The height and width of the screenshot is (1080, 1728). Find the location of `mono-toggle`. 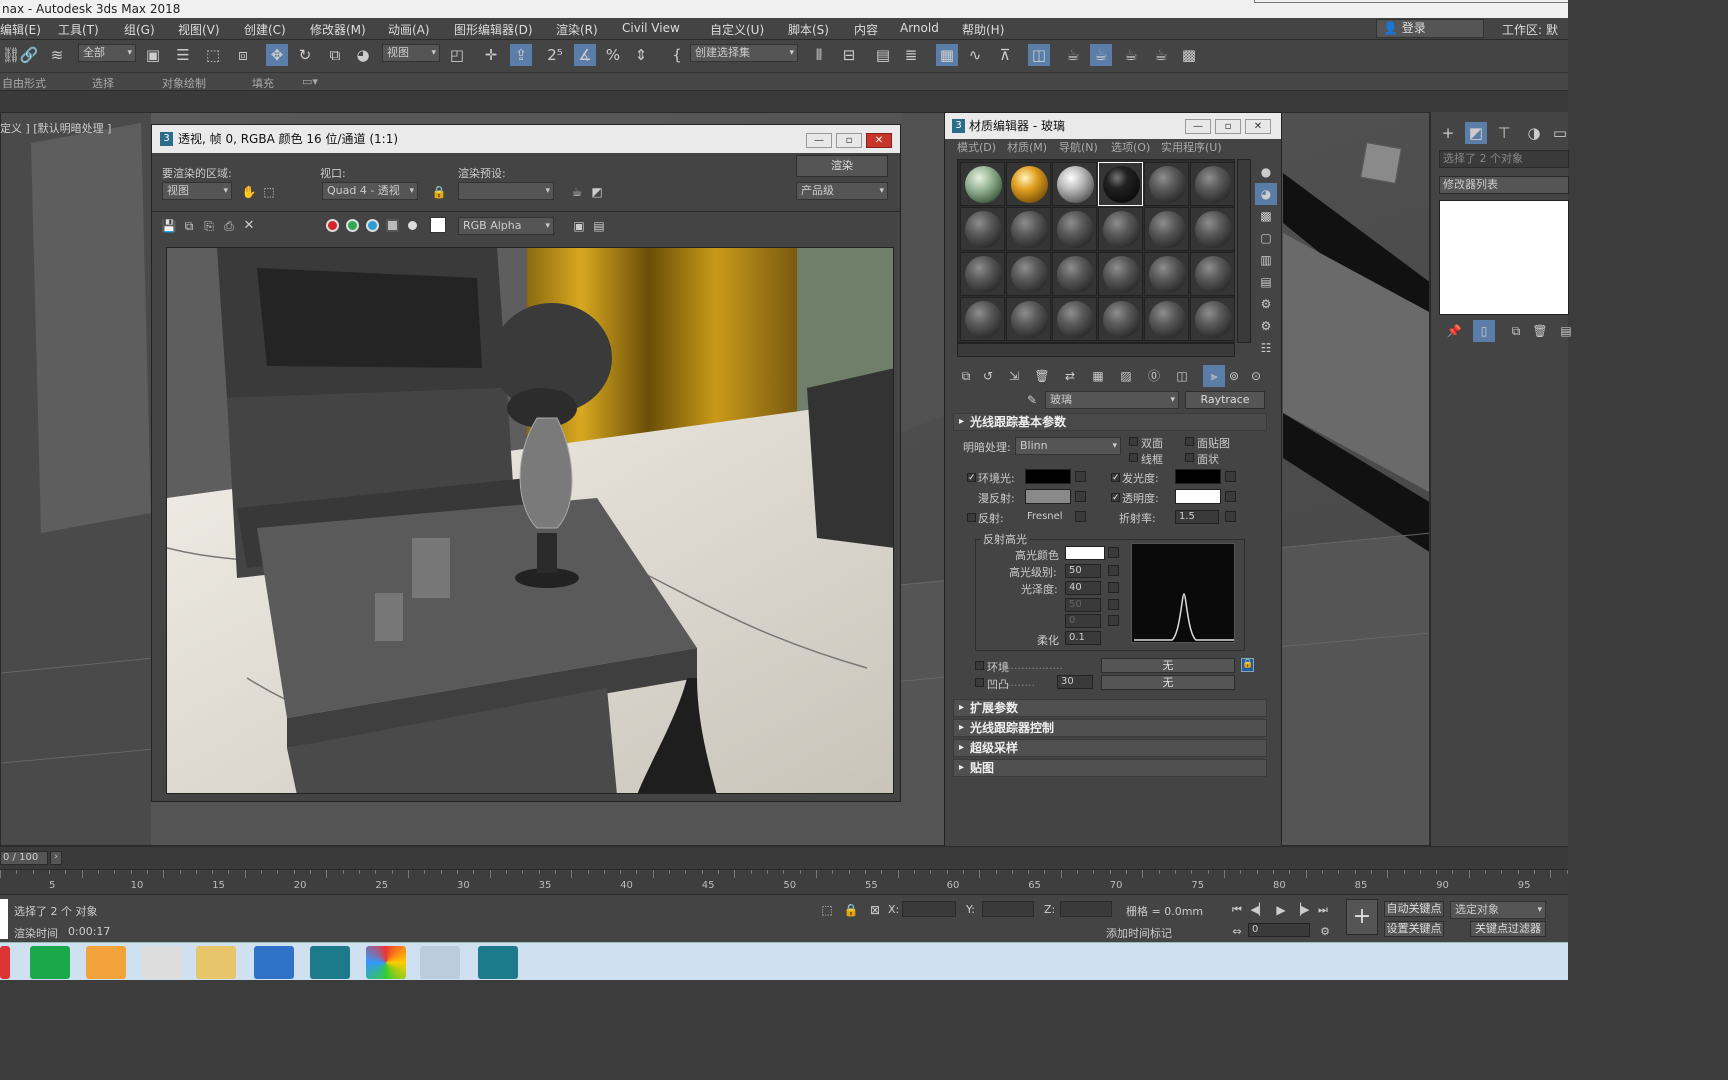

mono-toggle is located at coordinates (412, 225).